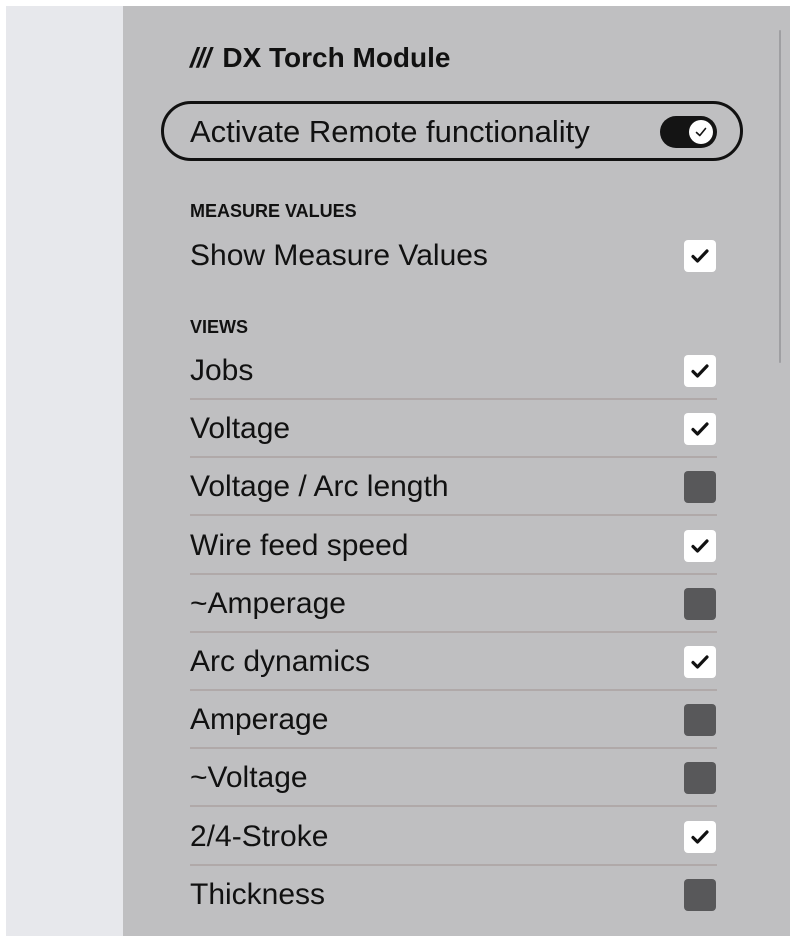 Image resolution: width=797 pixels, height=942 pixels. What do you see at coordinates (273, 211) in the screenshot?
I see `measure-values-heading: MEASURE VALUES` at bounding box center [273, 211].